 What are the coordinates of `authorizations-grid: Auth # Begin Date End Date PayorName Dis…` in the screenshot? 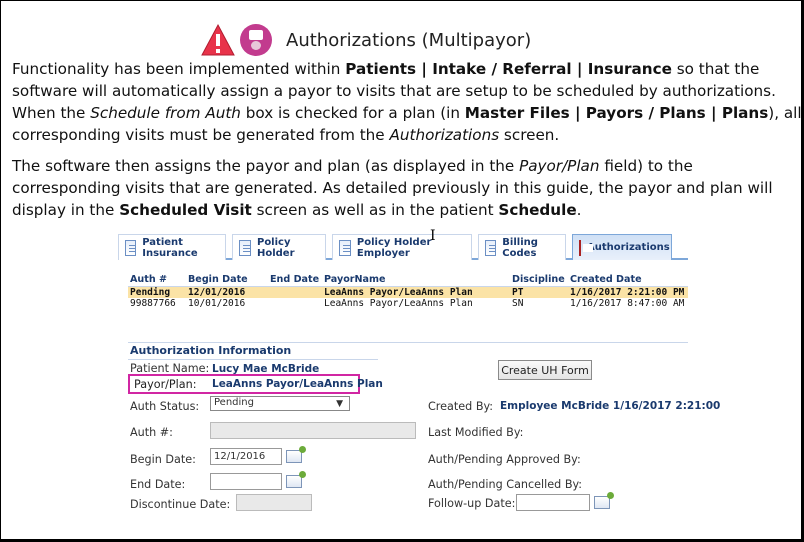 It's located at (408, 308).